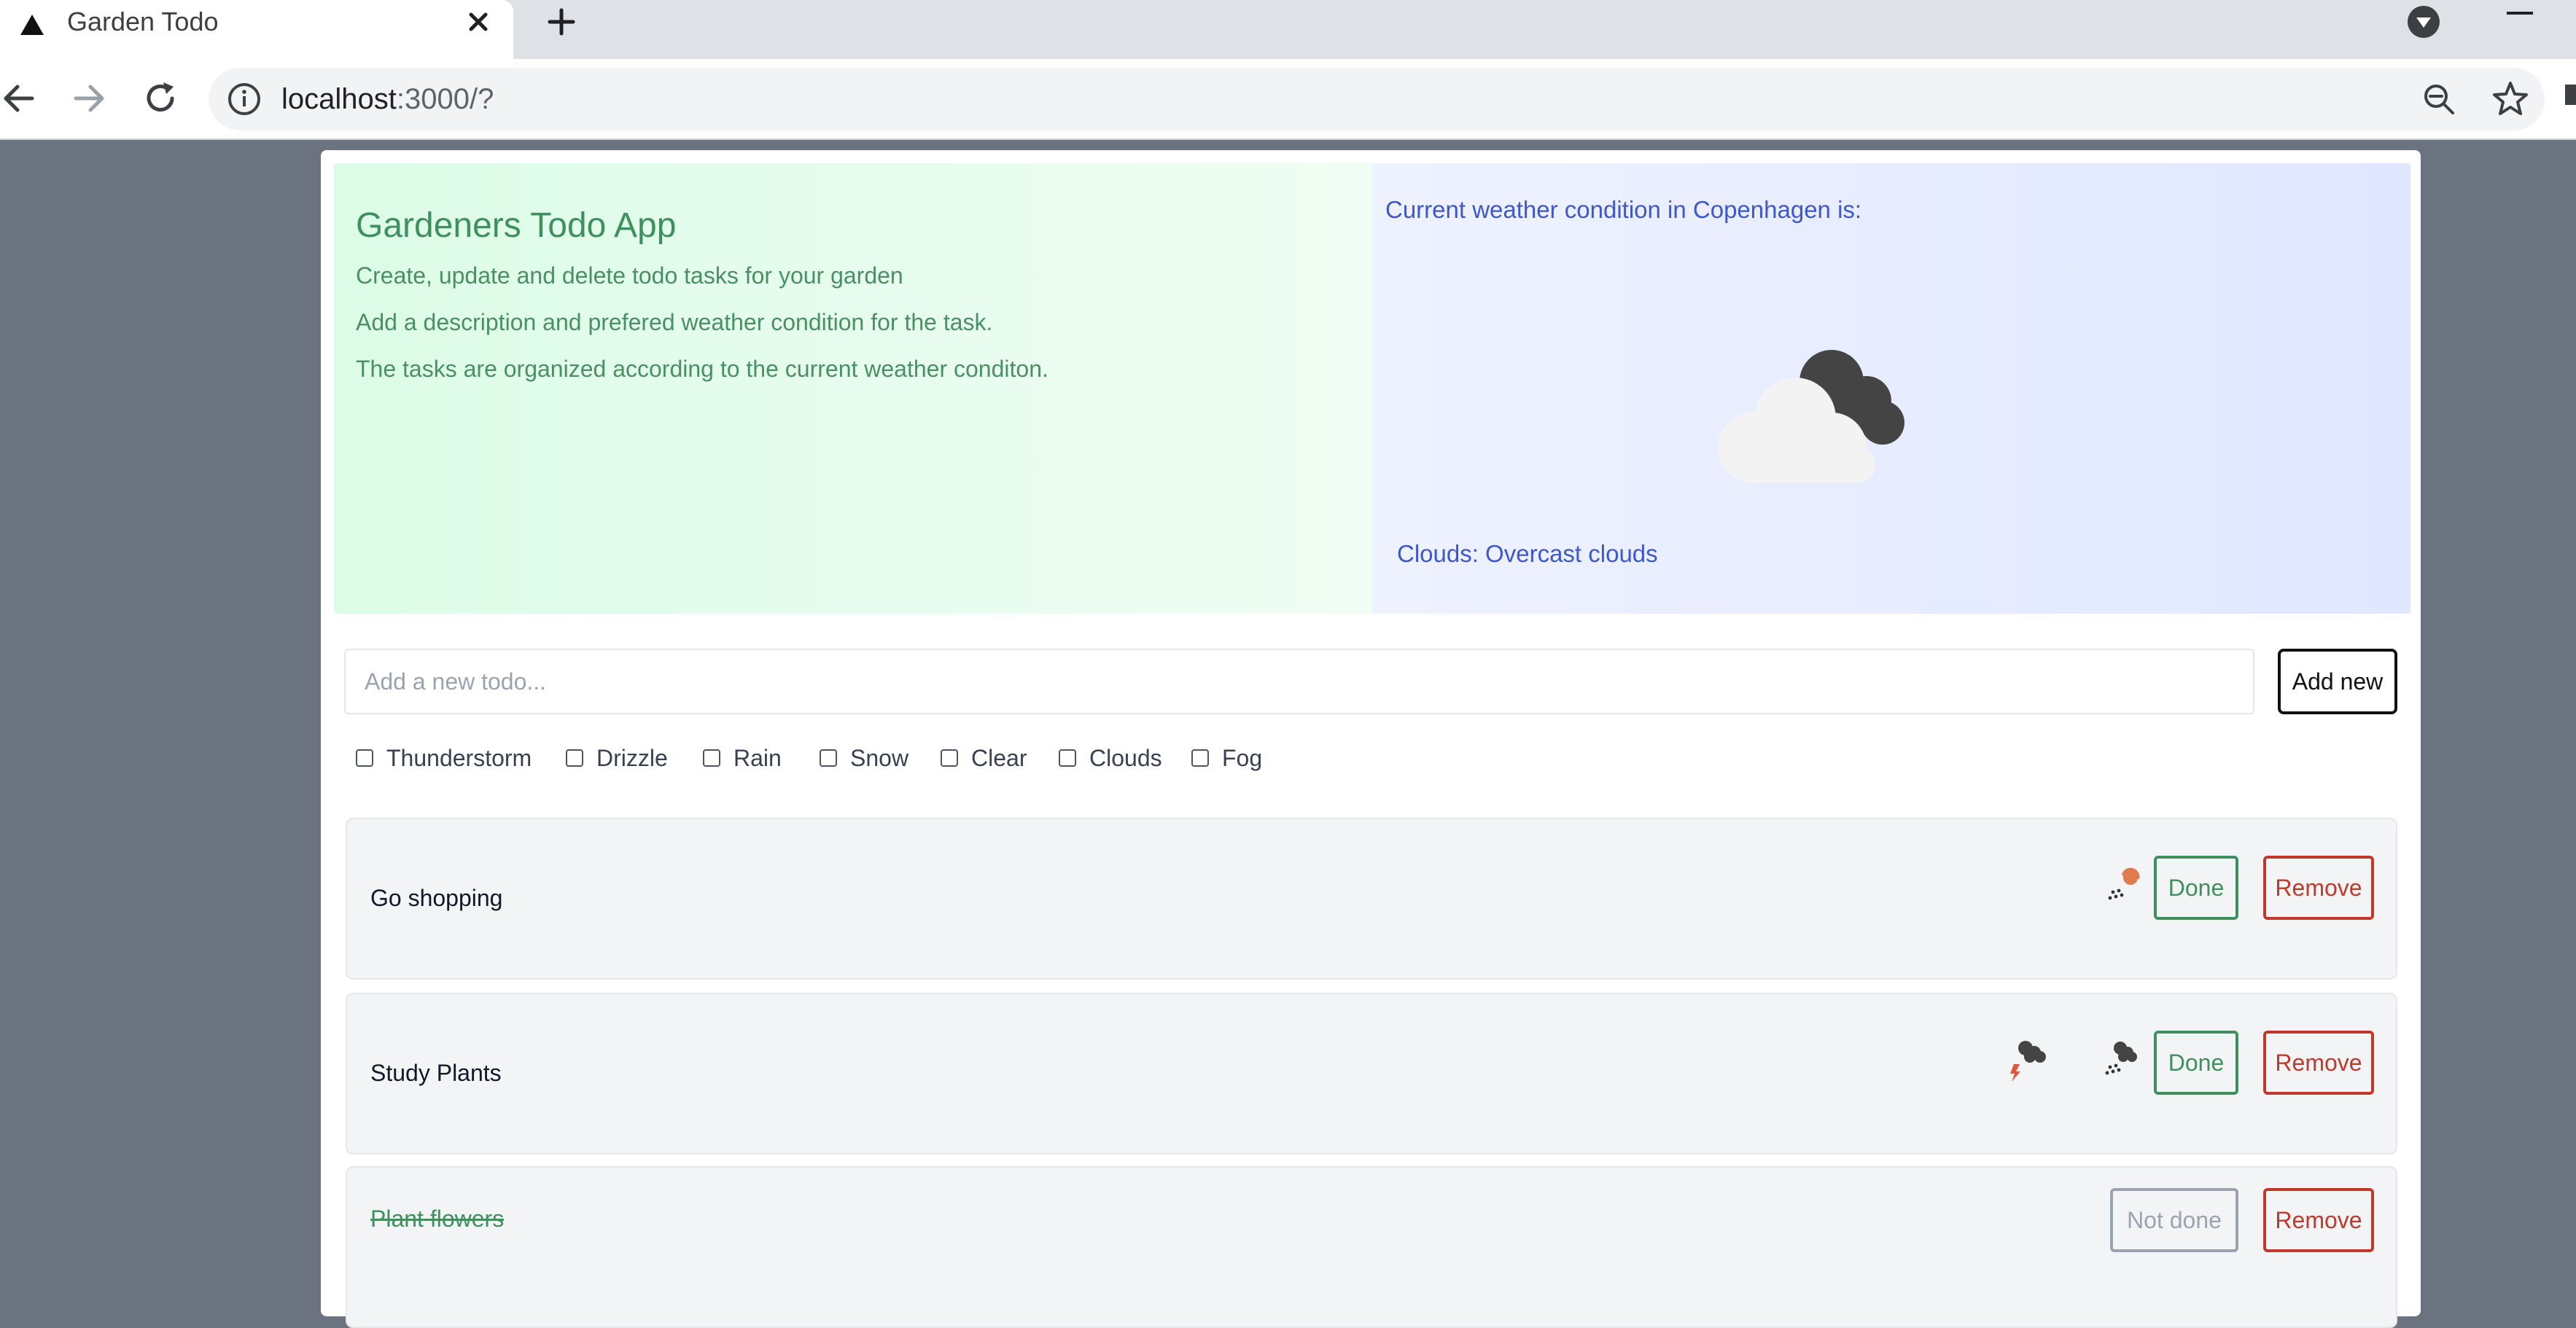  I want to click on close-icon, so click(478, 21).